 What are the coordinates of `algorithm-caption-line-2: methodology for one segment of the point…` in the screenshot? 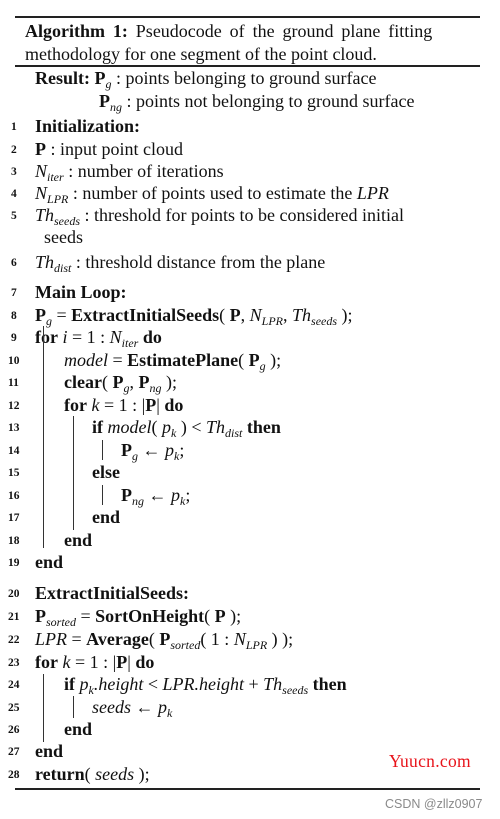 It's located at (201, 54).